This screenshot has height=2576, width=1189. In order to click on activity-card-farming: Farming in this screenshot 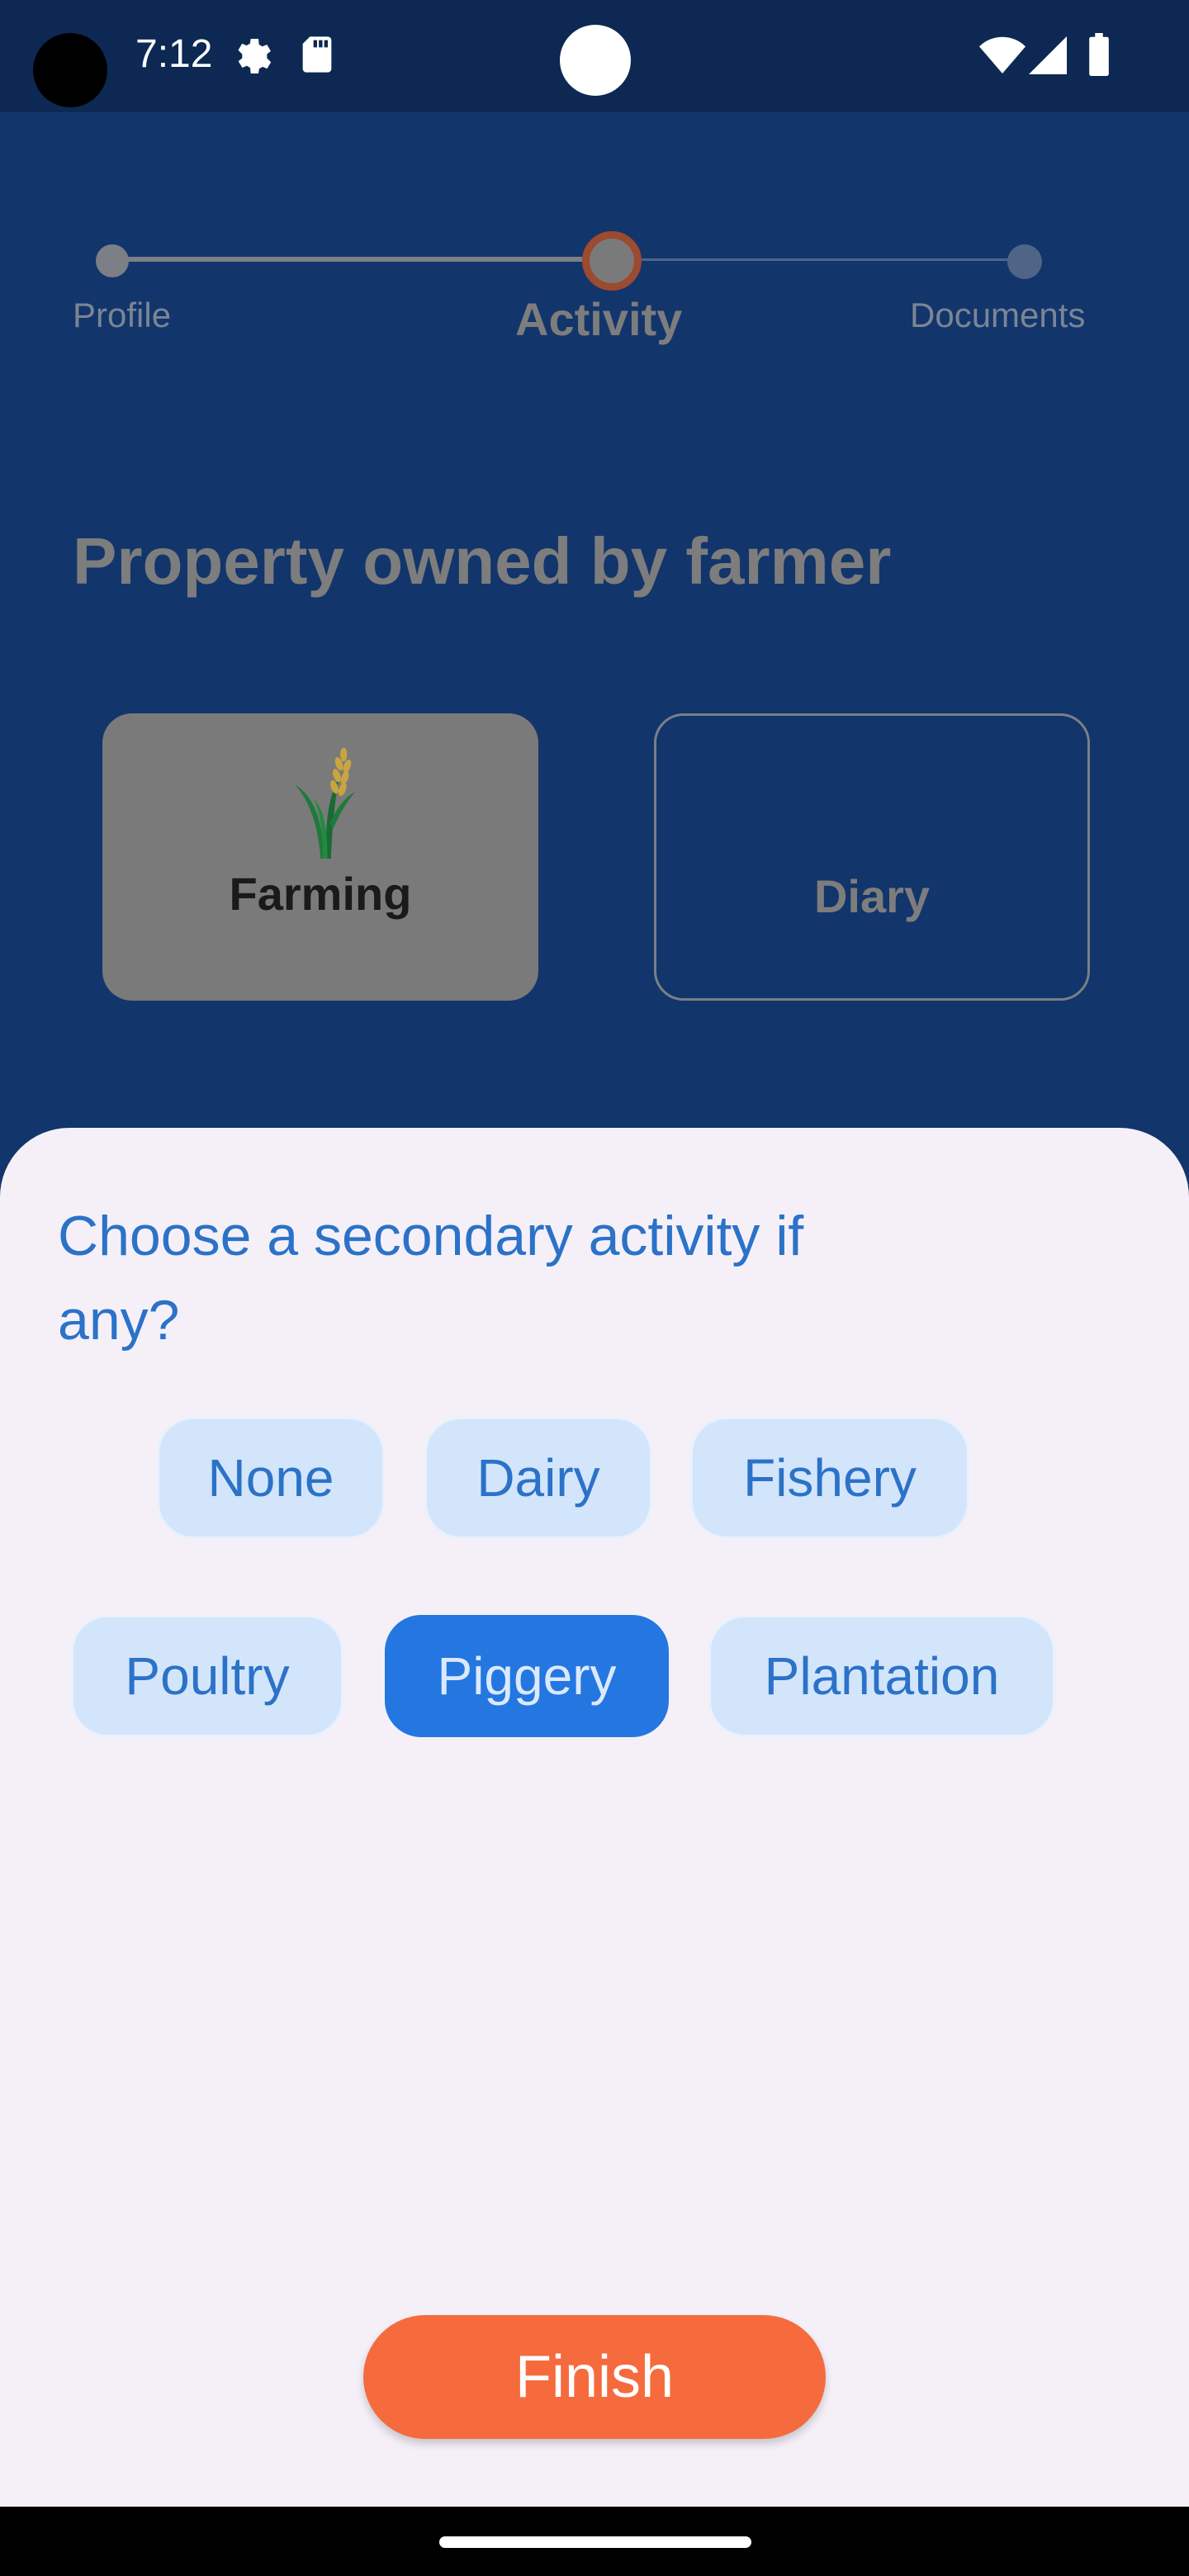, I will do `click(320, 857)`.